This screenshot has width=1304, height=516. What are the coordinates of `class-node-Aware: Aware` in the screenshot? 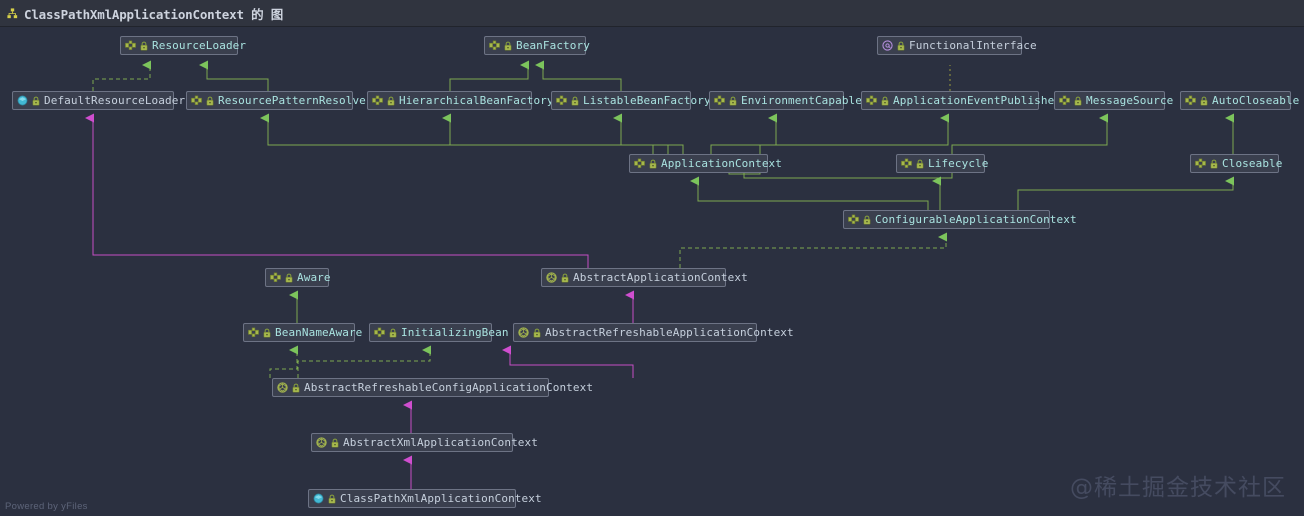 It's located at (298, 277).